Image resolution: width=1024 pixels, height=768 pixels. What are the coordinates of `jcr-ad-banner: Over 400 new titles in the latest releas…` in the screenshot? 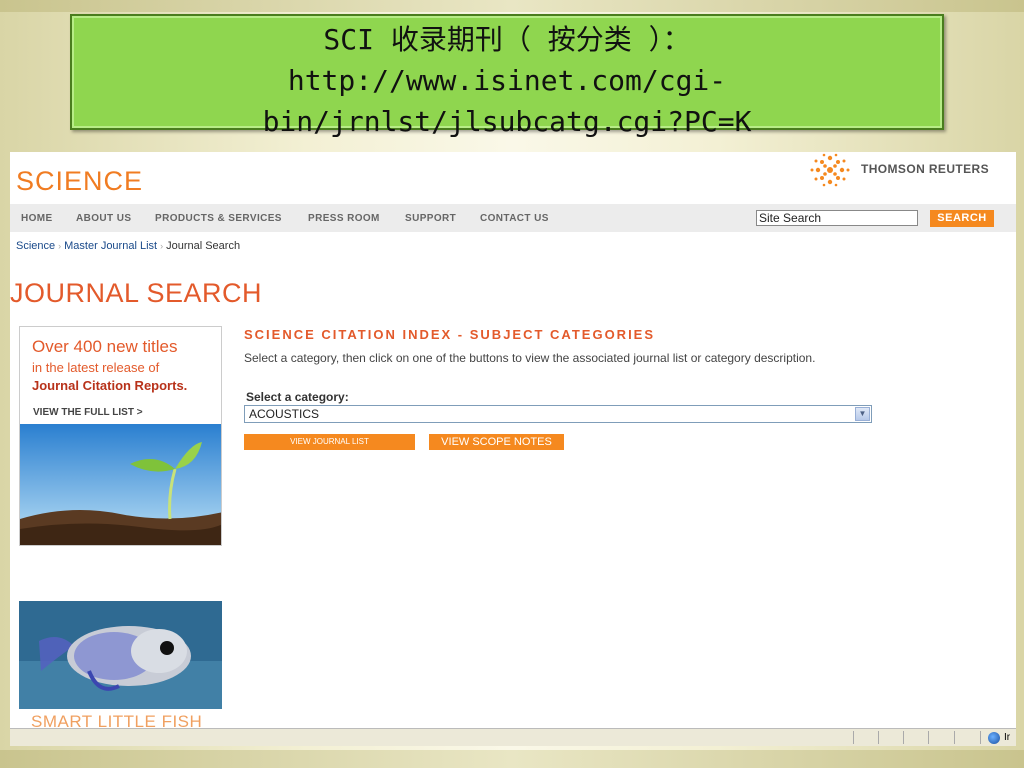 It's located at (120, 436).